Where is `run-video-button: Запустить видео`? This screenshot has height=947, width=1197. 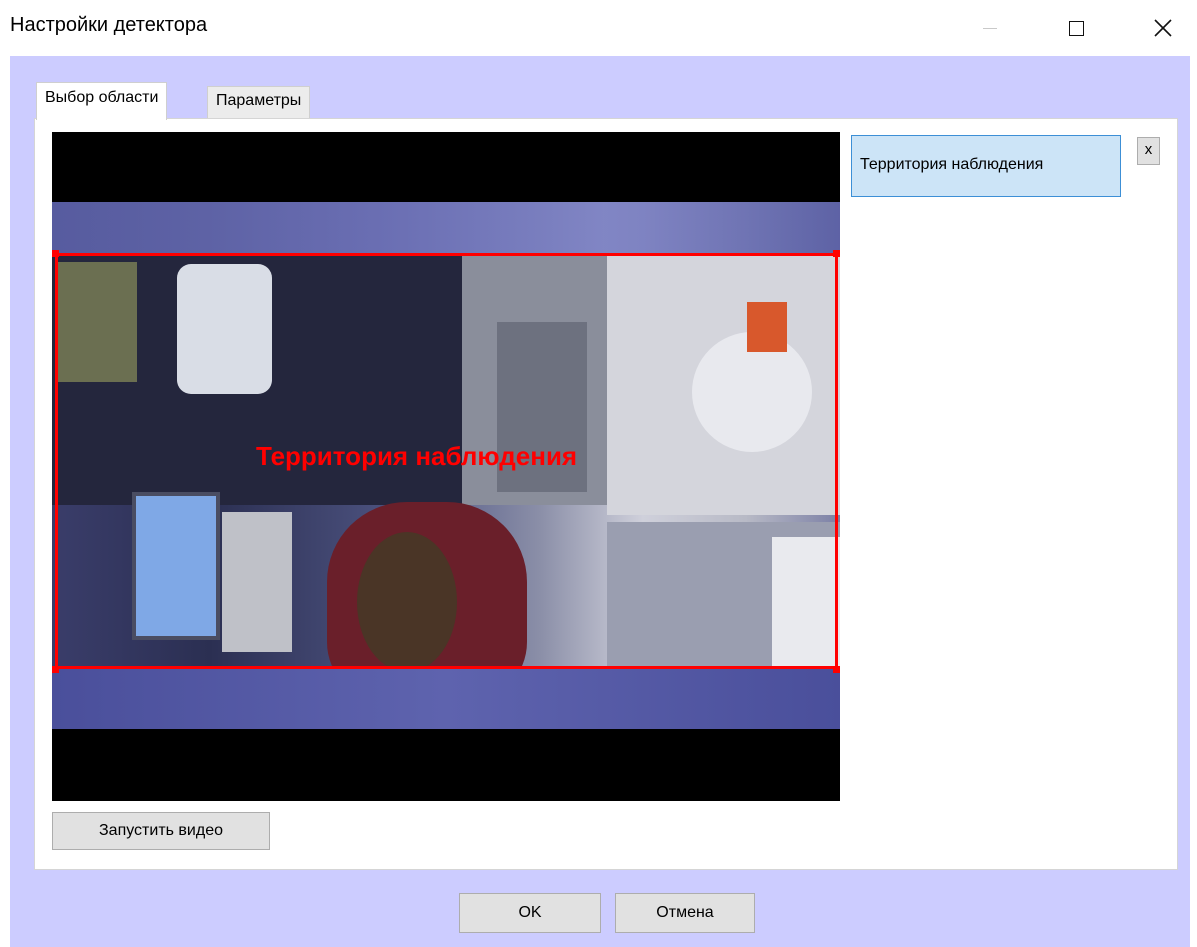
run-video-button: Запустить видео is located at coordinates (161, 831).